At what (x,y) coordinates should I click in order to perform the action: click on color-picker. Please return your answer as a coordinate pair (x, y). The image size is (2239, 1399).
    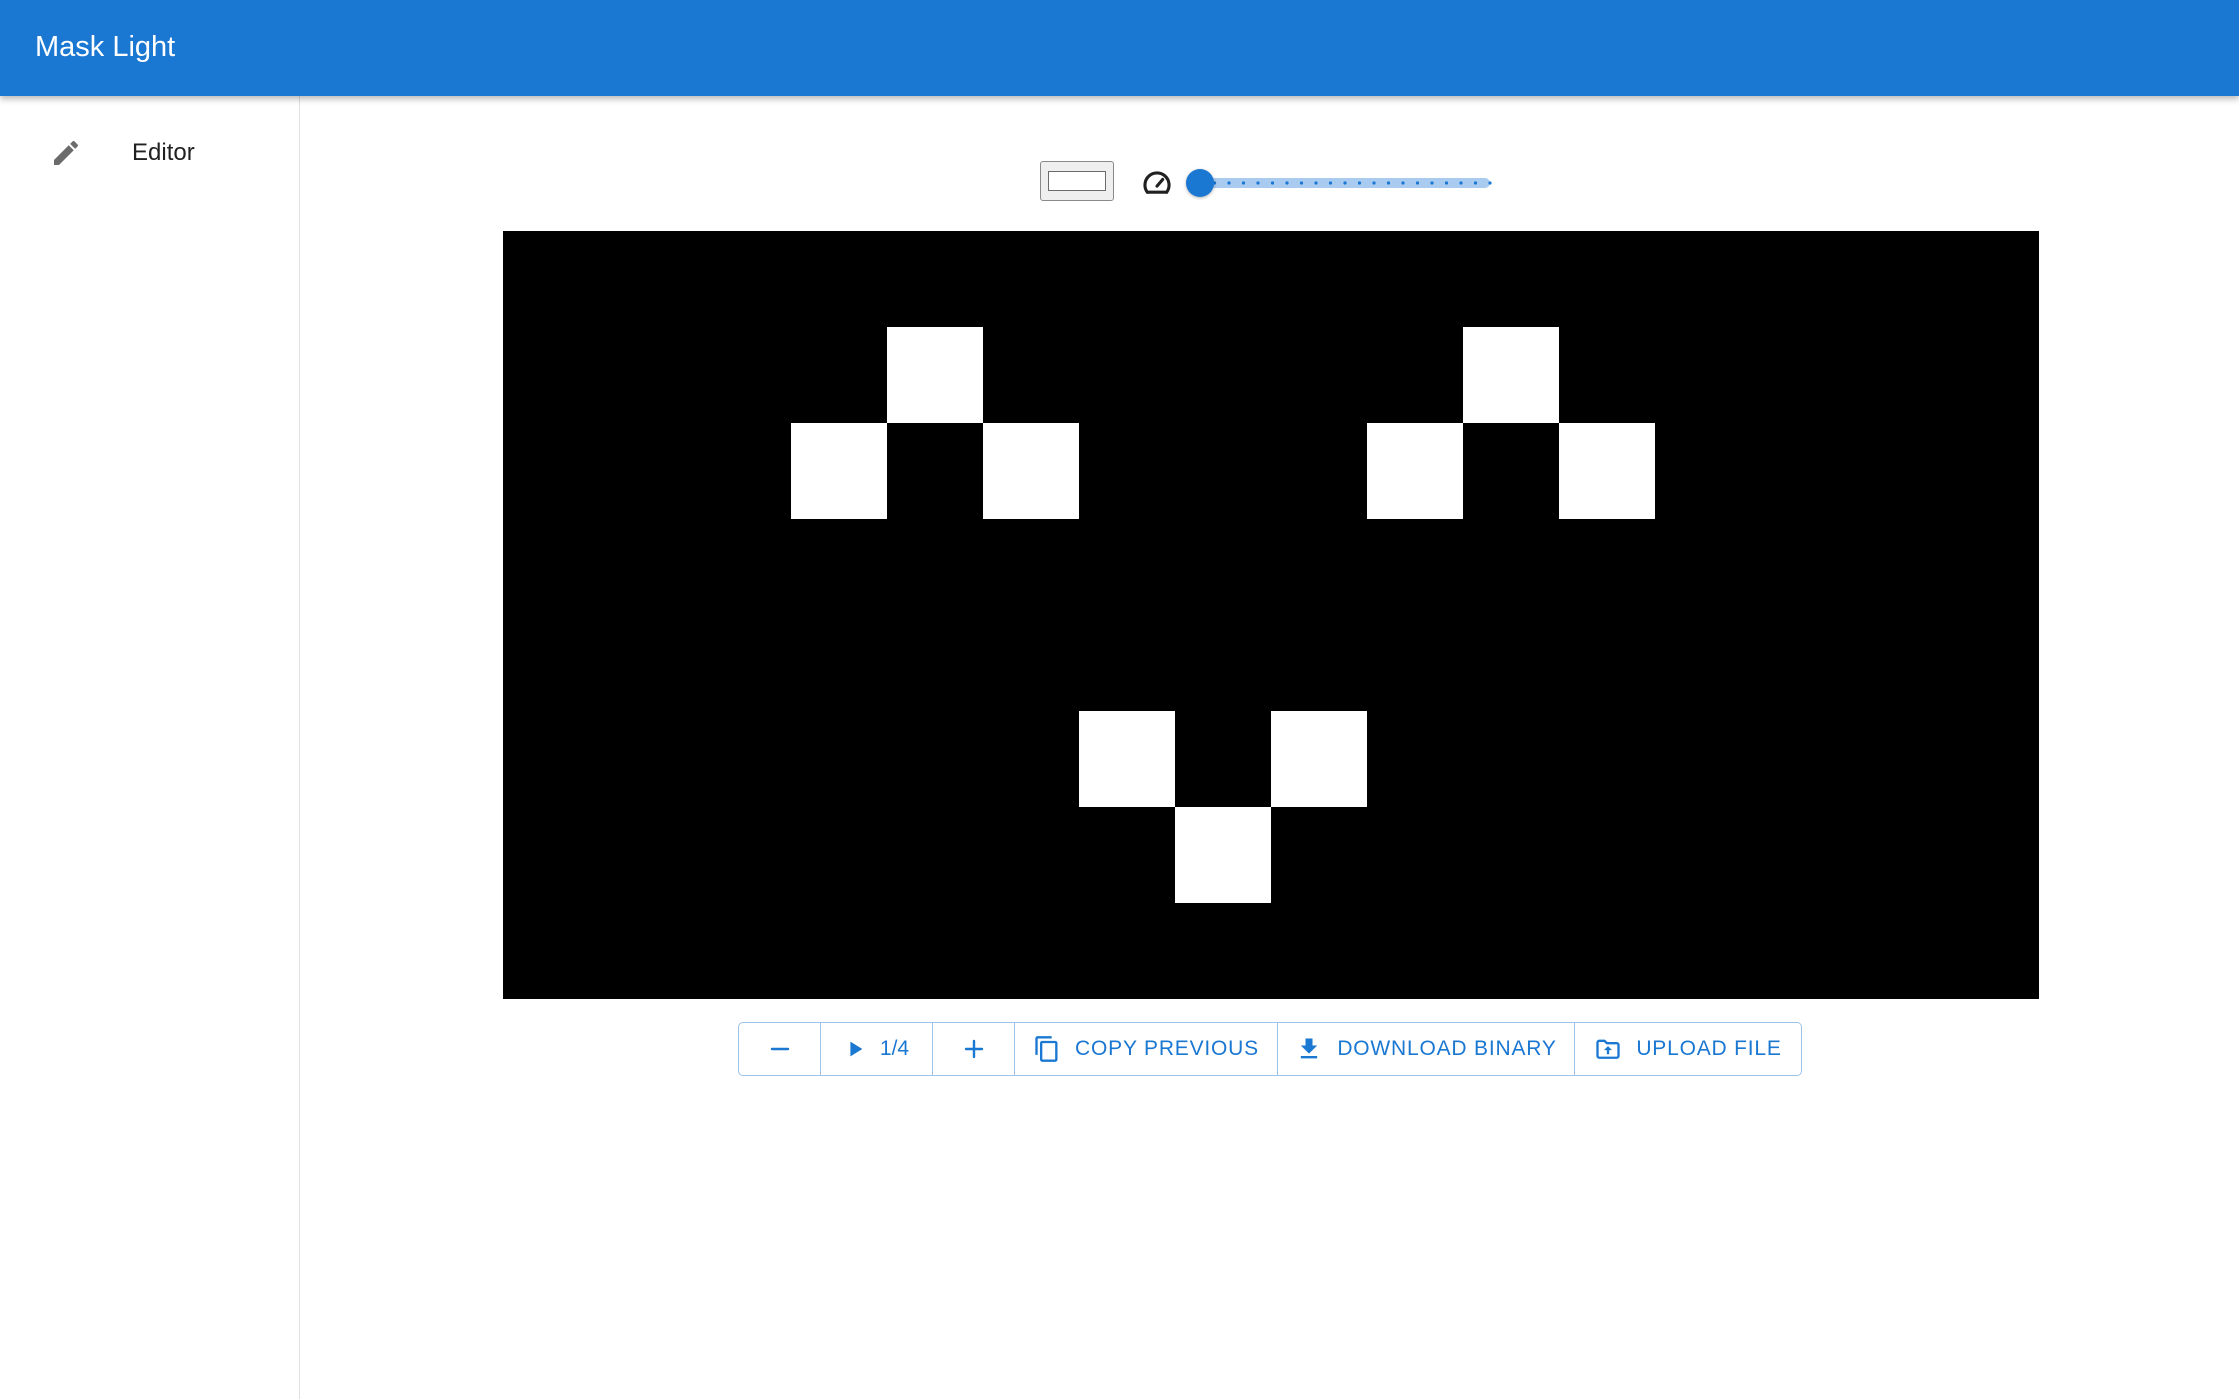
    Looking at the image, I should click on (1077, 181).